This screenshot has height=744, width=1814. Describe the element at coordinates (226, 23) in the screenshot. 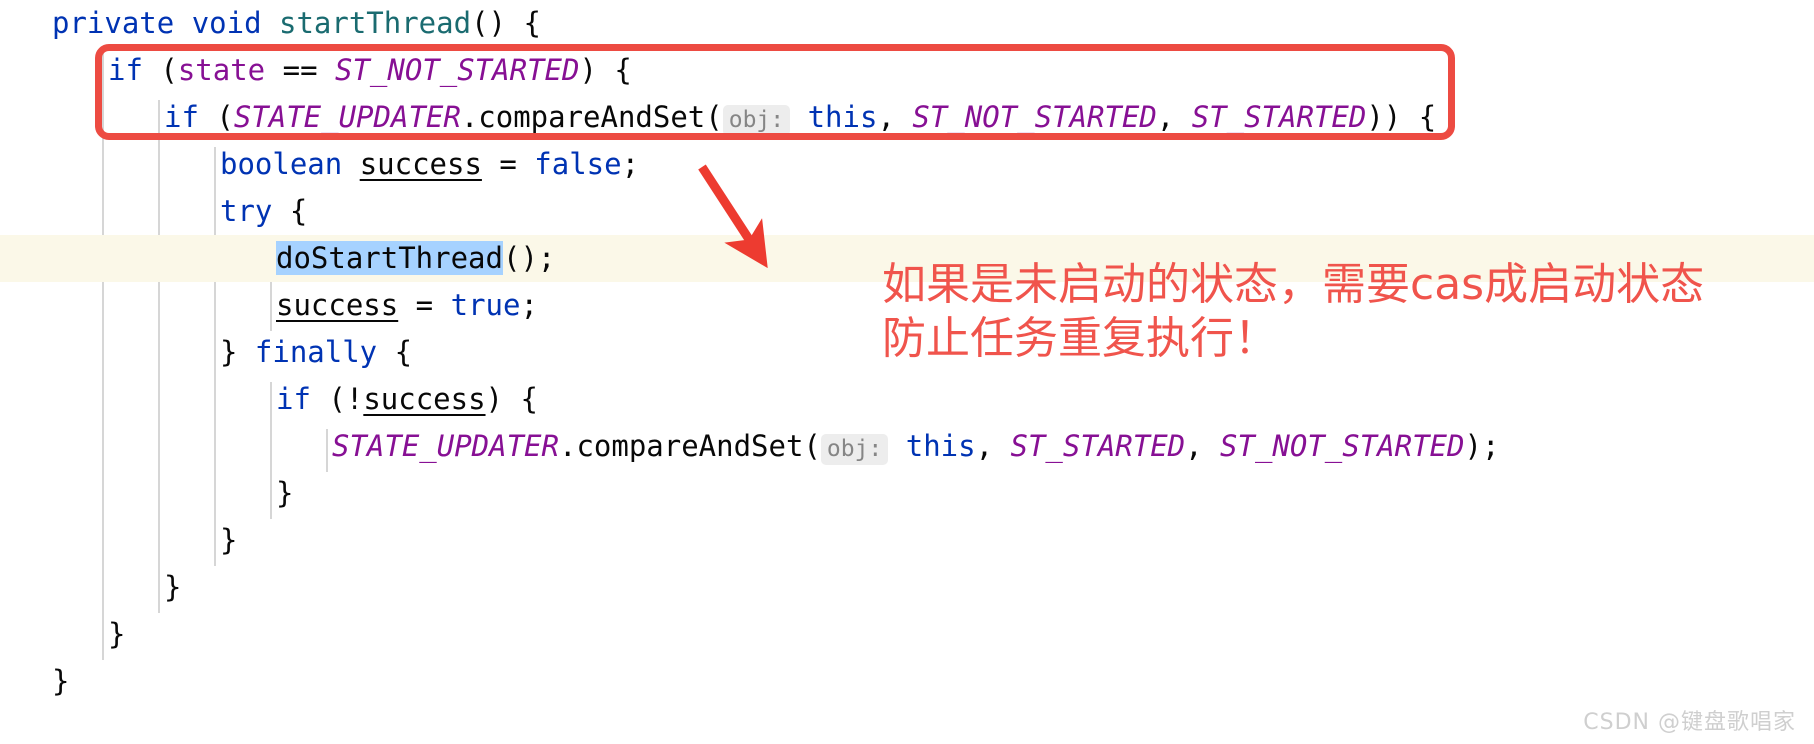

I see `code-token-kw: void` at that location.